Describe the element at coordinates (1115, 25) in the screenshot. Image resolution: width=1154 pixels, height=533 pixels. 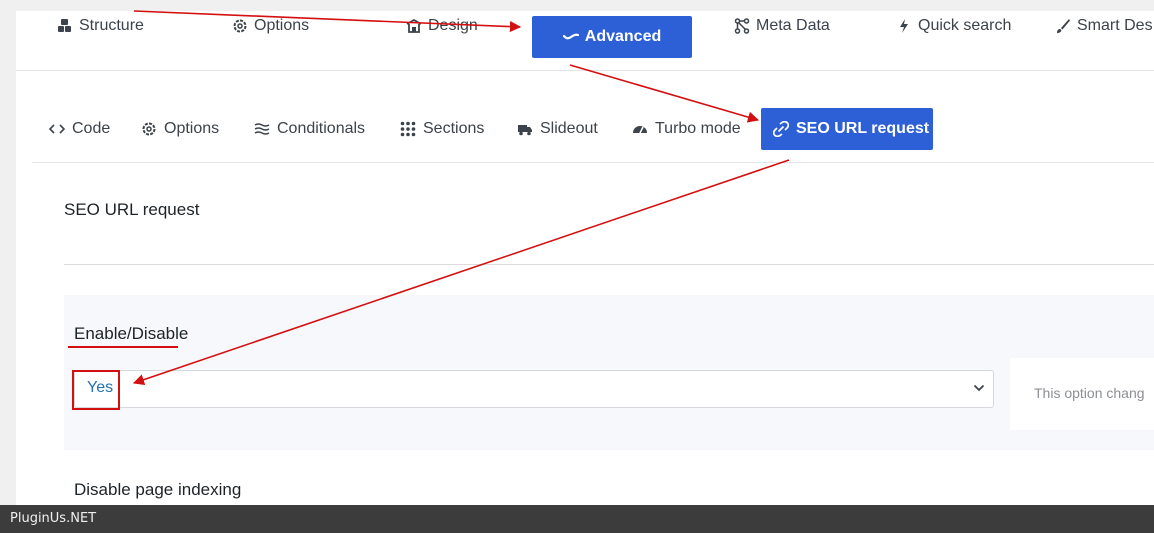
I see `tab-label: Smart Des` at that location.